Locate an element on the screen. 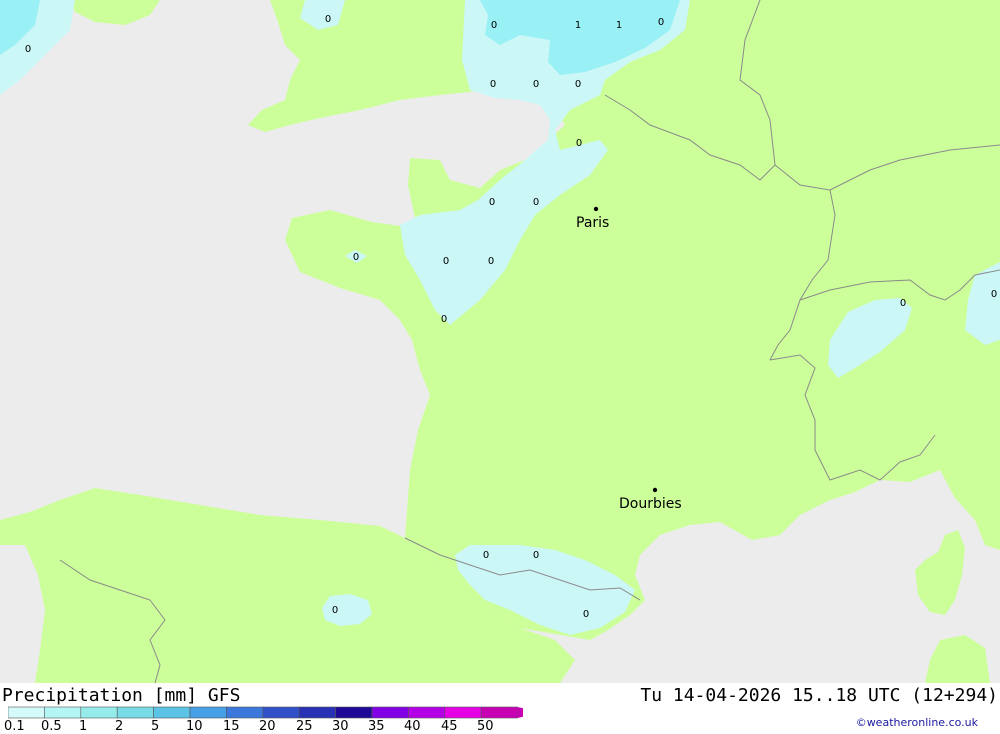 This screenshot has width=1000, height=734. legend-label: 0.5 is located at coordinates (51, 726).